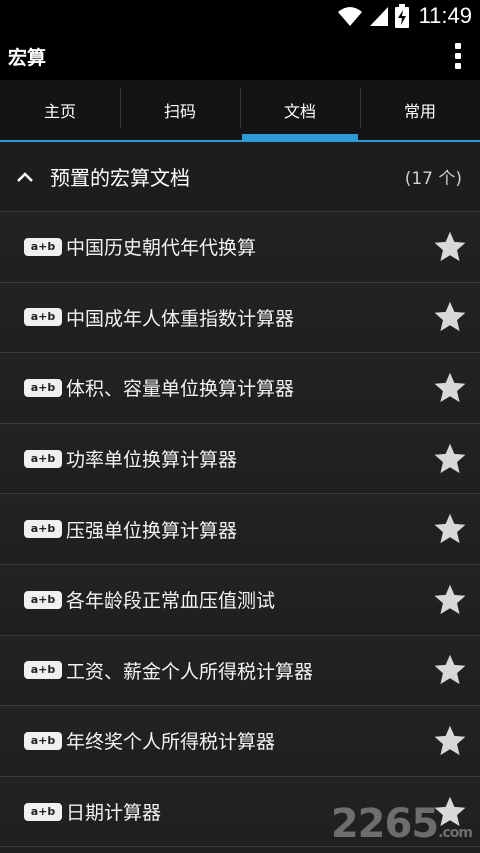 The width and height of the screenshot is (480, 853). I want to click on section-count: (17 个), so click(433, 179).